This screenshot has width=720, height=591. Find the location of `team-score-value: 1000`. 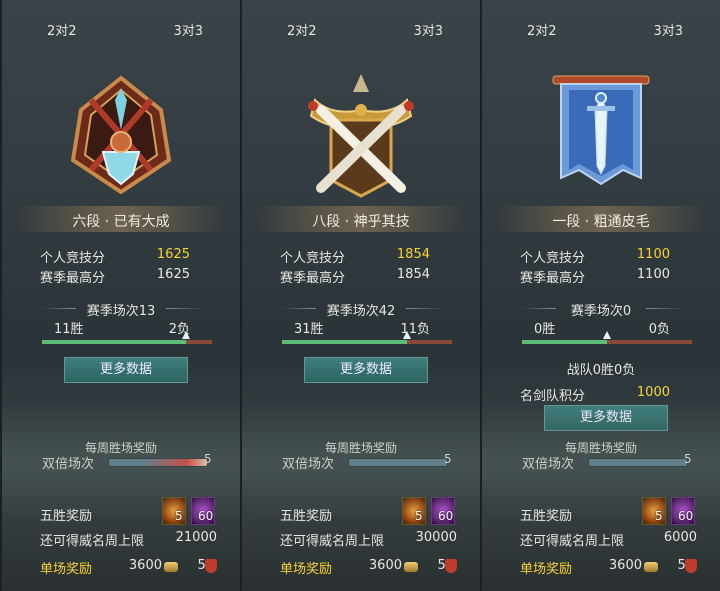

team-score-value: 1000 is located at coordinates (653, 392).